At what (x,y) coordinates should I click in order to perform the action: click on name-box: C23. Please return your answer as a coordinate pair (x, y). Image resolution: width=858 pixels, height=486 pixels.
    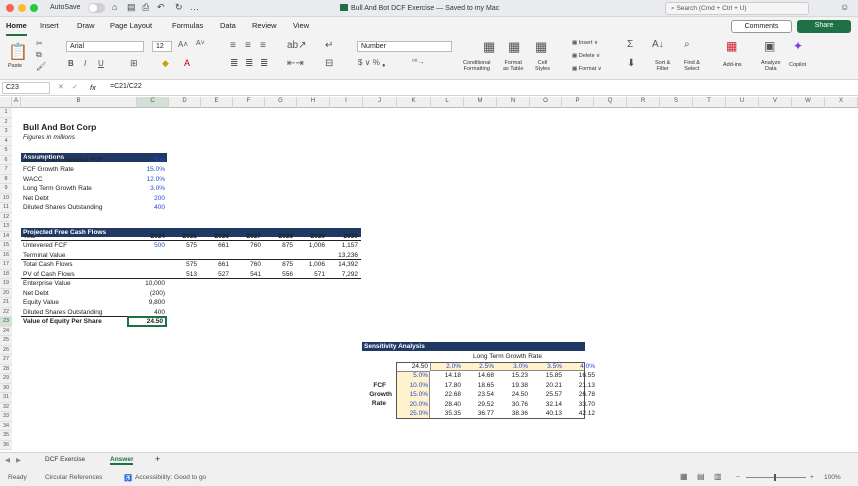
    Looking at the image, I should click on (26, 88).